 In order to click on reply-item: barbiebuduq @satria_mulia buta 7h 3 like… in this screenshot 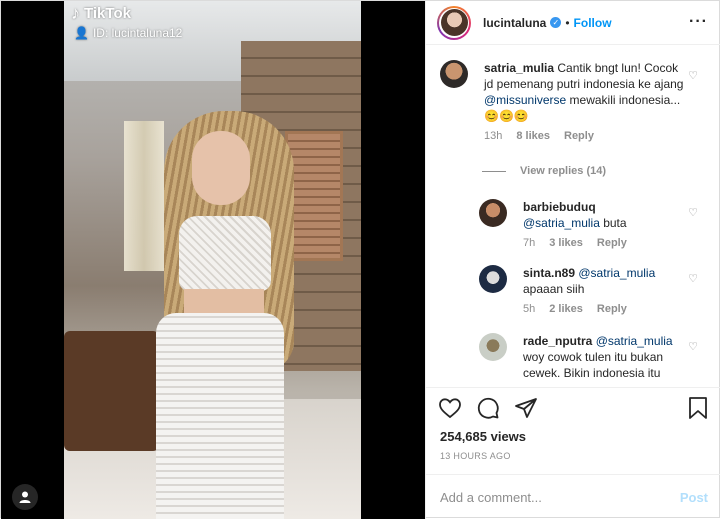, I will do `click(589, 224)`.